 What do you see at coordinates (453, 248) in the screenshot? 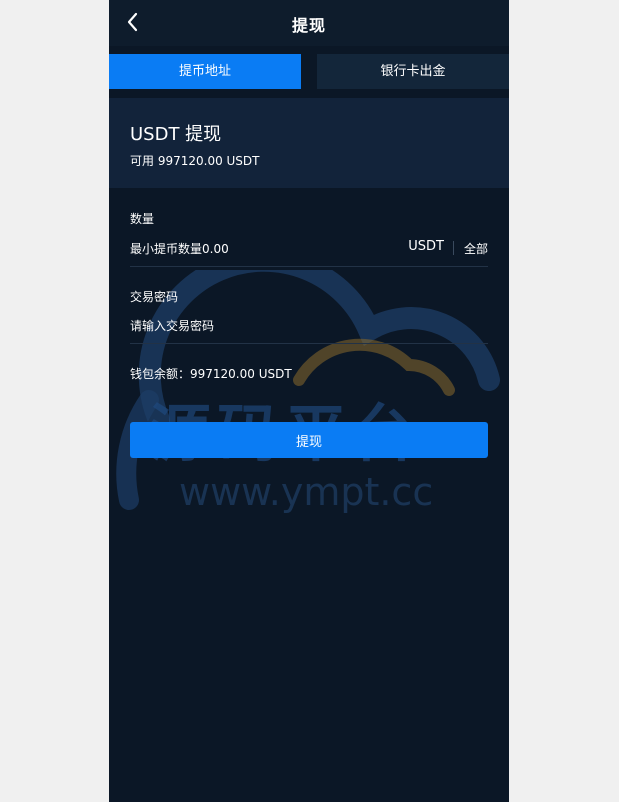
I see `divider` at bounding box center [453, 248].